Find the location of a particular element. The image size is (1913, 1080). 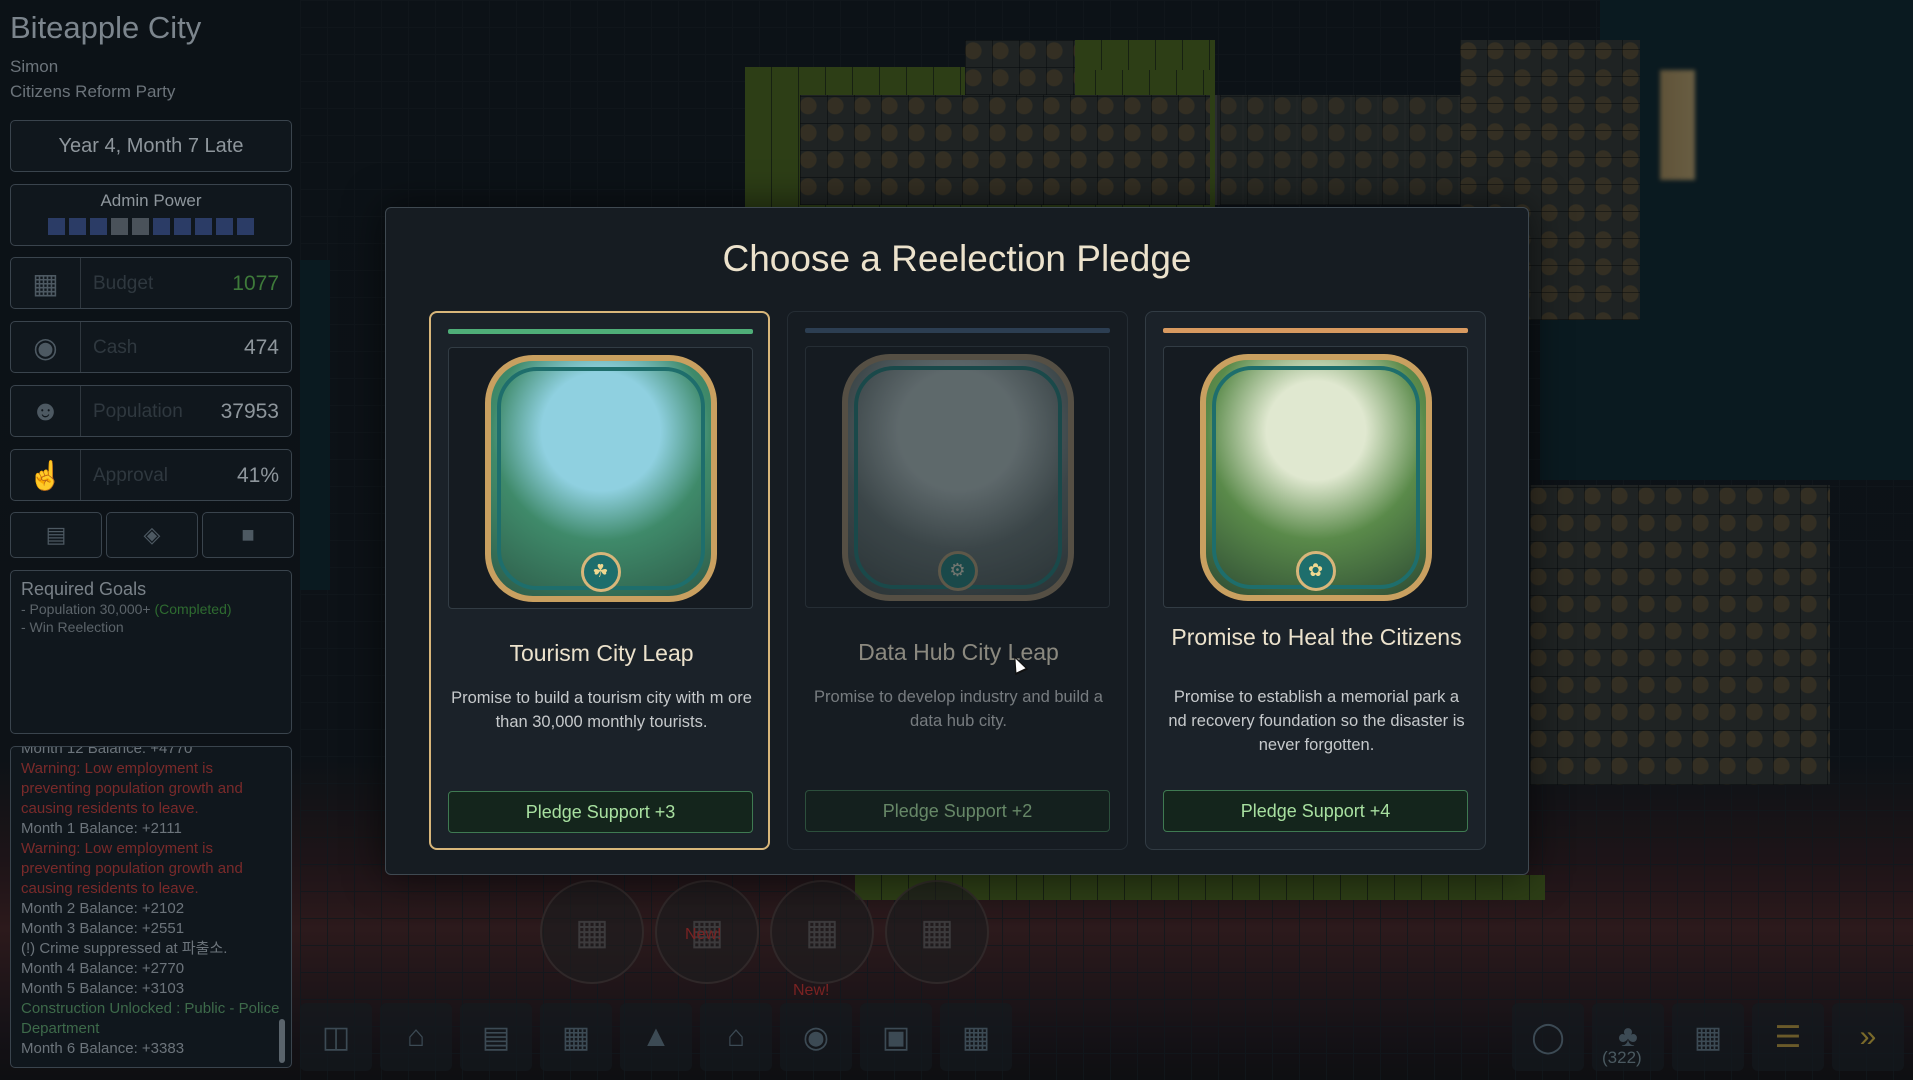

buildings-list-button: ▦ is located at coordinates (1708, 1037).